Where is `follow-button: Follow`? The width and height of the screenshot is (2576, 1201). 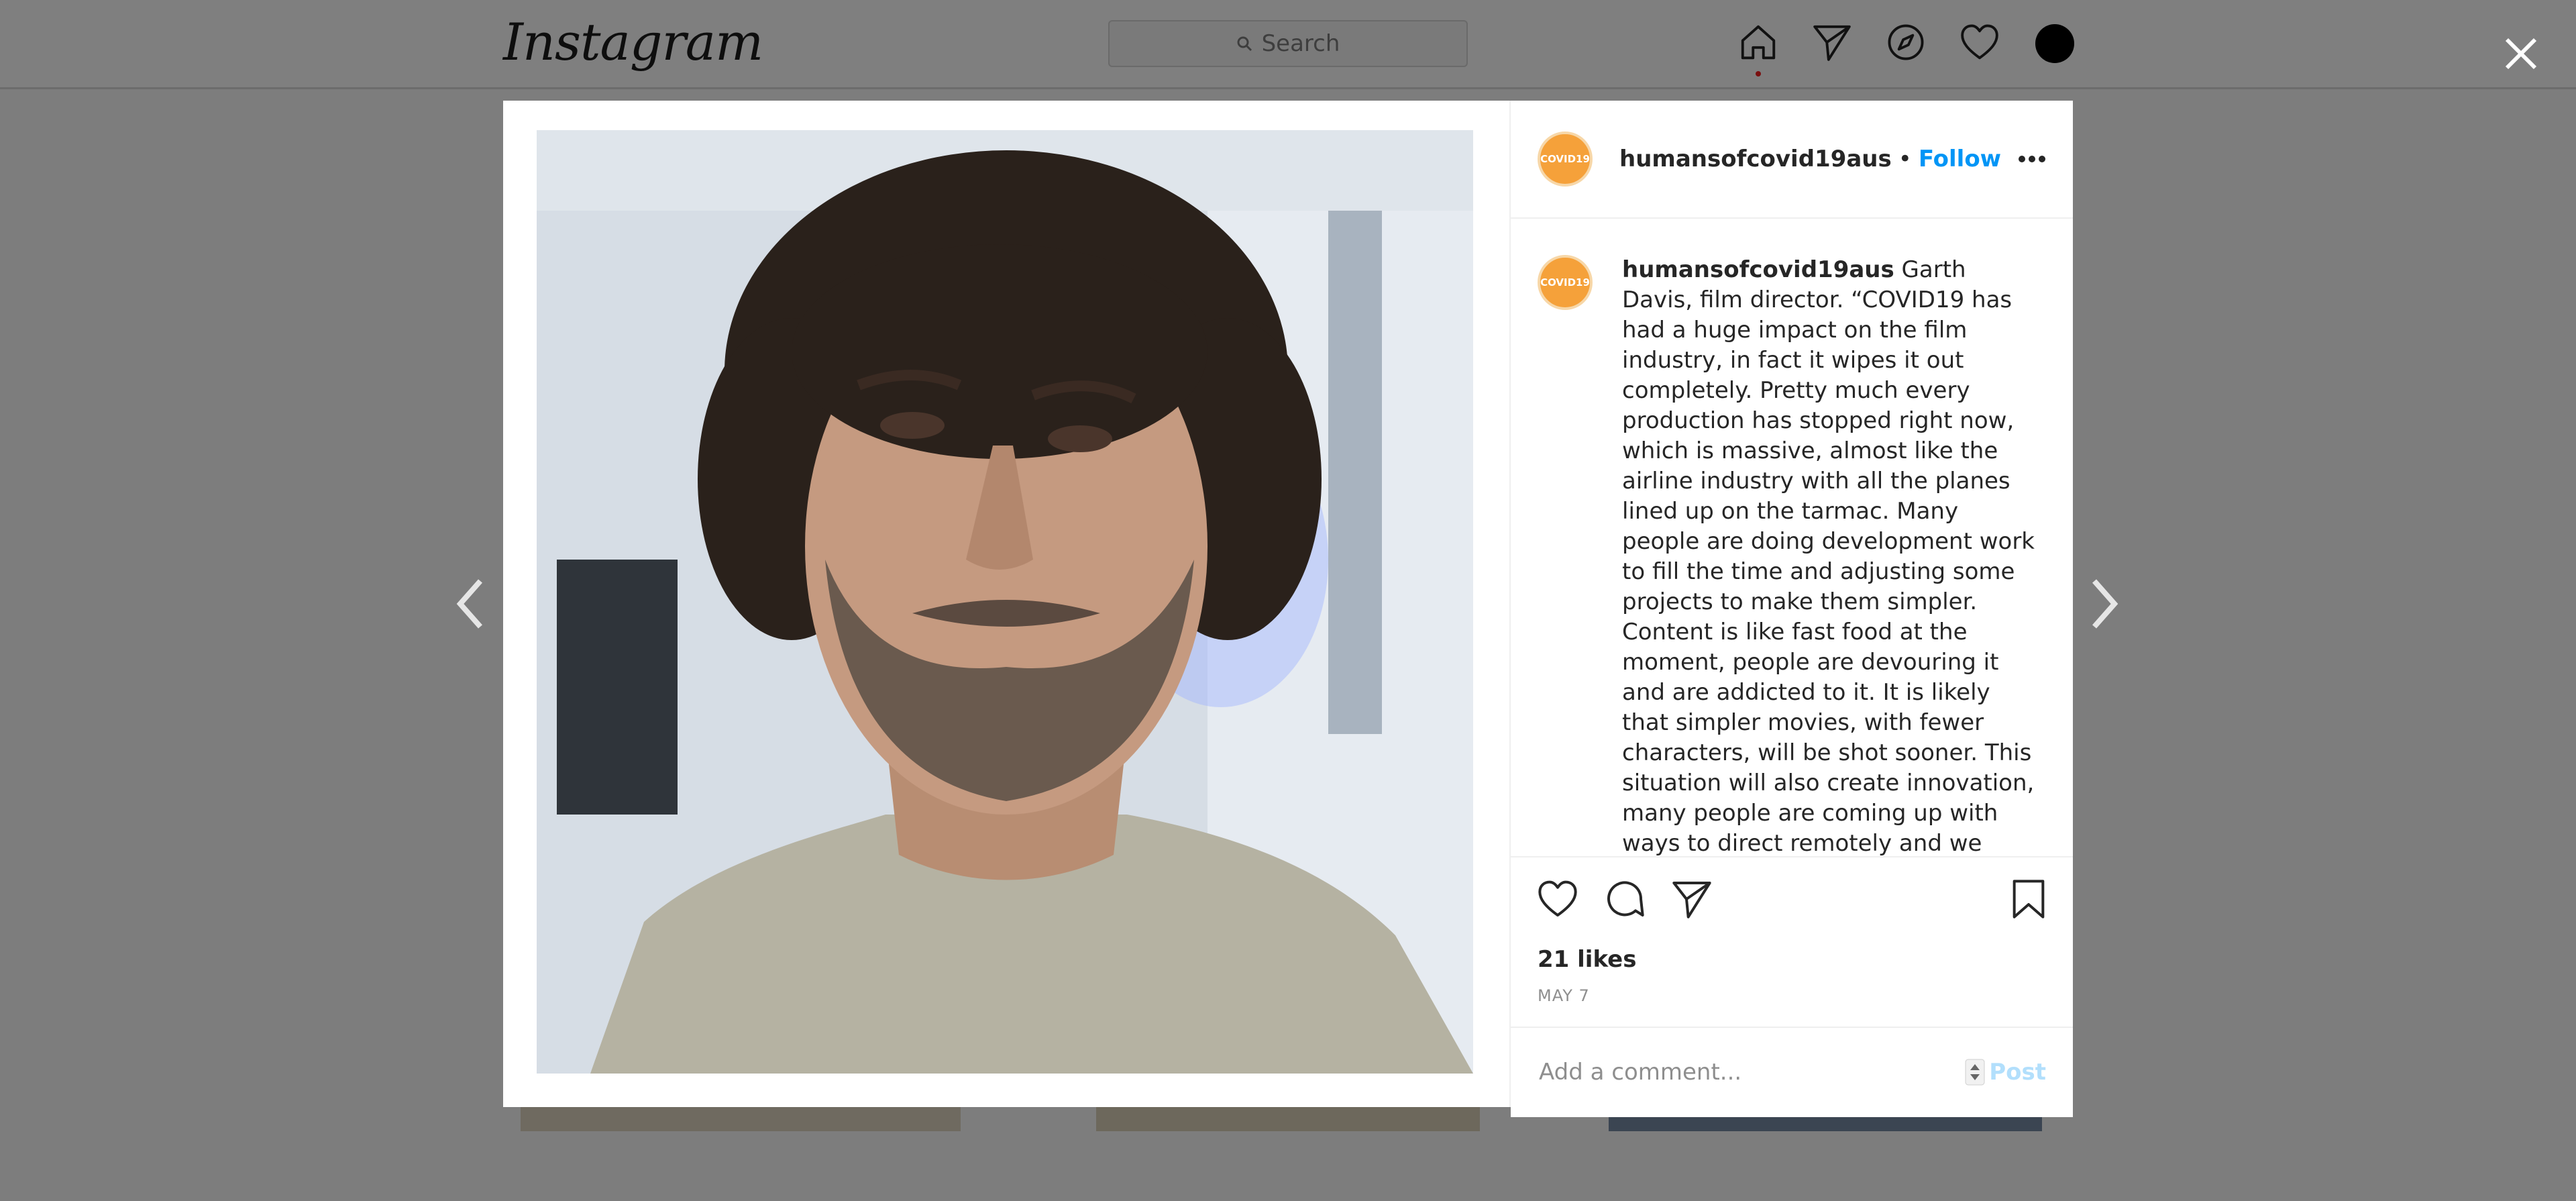 follow-button: Follow is located at coordinates (1960, 159).